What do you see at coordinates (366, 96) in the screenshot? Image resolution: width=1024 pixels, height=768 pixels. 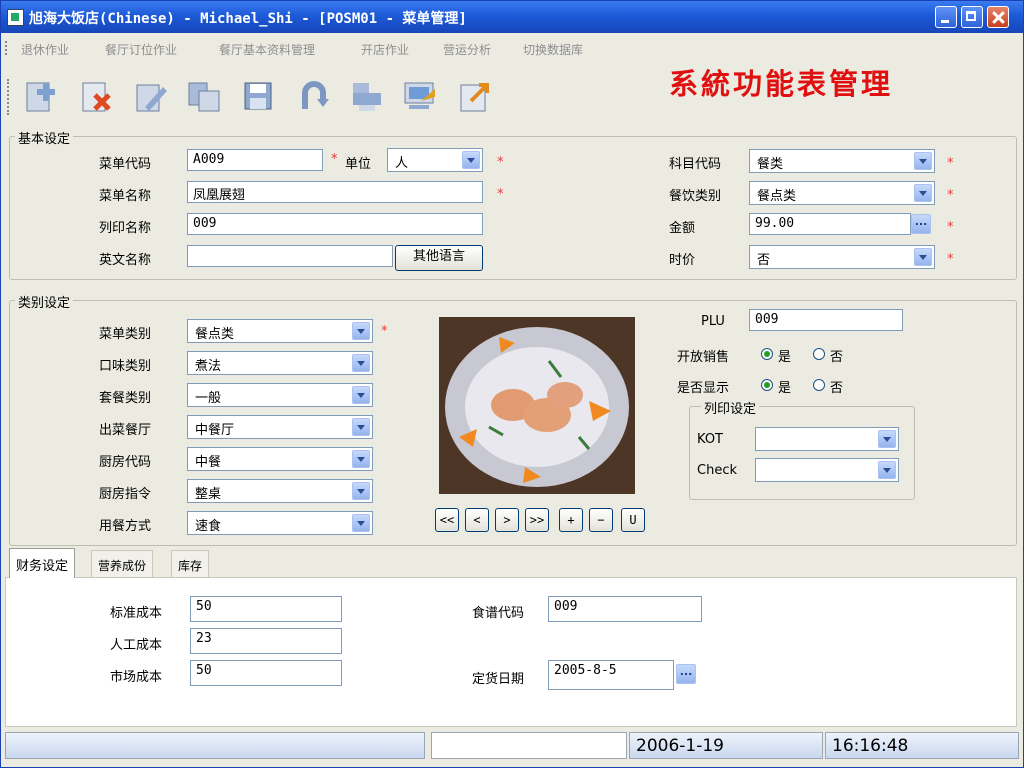 I see `print-icon` at bounding box center [366, 96].